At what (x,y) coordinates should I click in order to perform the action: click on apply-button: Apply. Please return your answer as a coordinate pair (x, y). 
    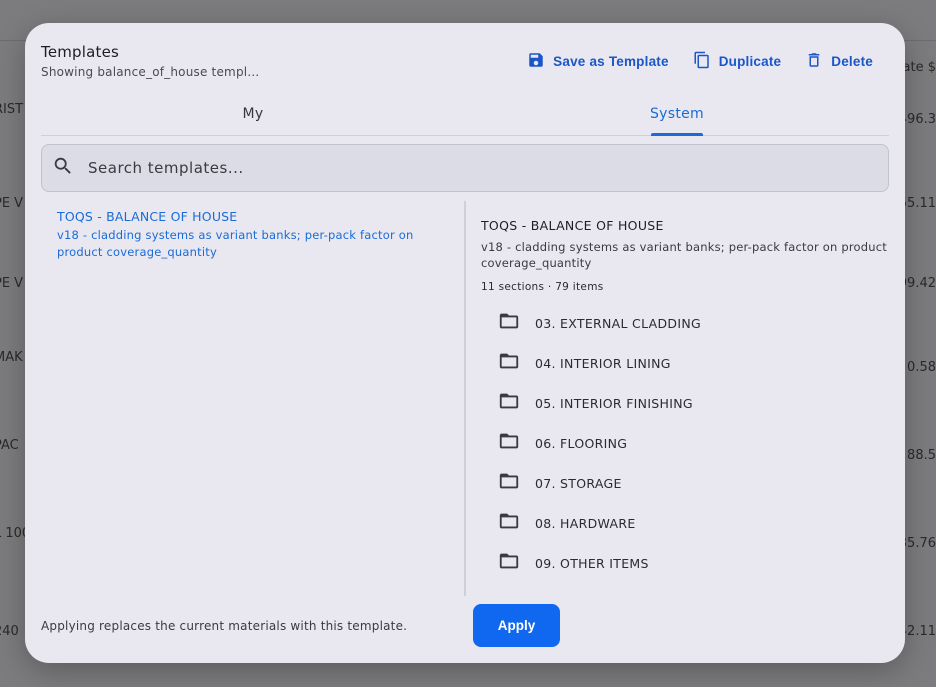
    Looking at the image, I should click on (516, 625).